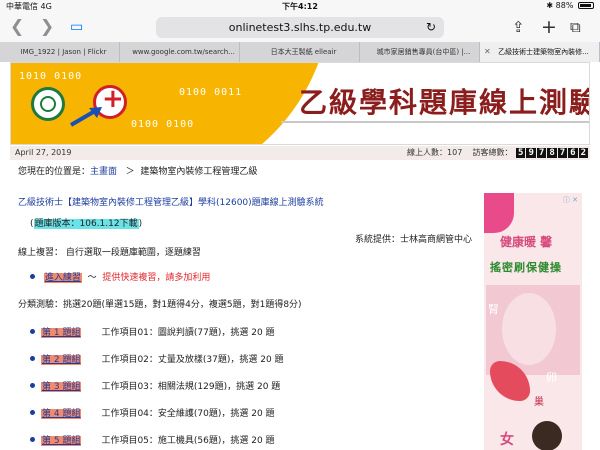  Describe the element at coordinates (300, 153) in the screenshot. I see `info-bar: April 27, 2019 線上人數：107 訪客總數： 5978762` at that location.